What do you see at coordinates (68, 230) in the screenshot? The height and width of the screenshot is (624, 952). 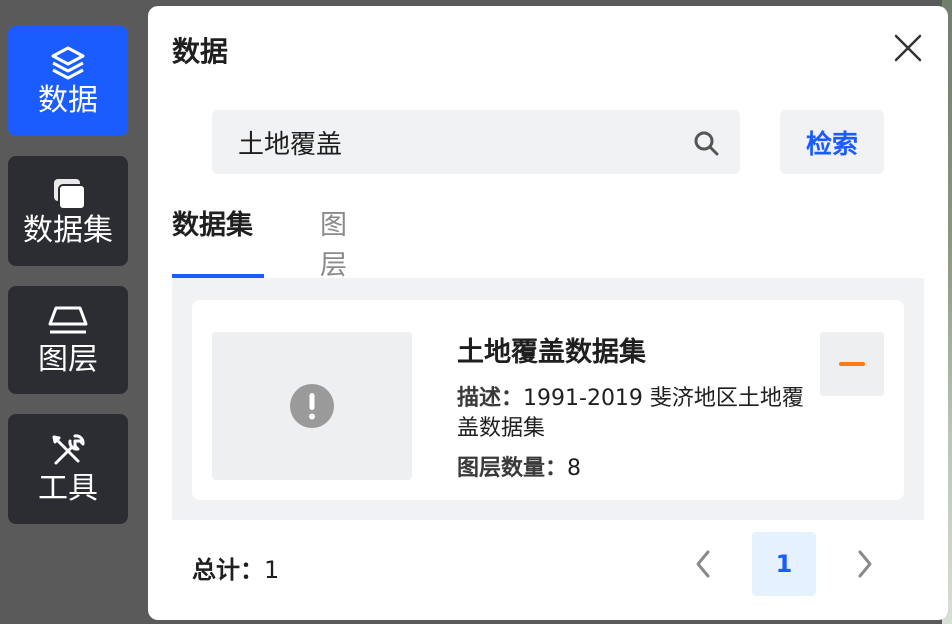 I see `sidebar-item-label: 数据集` at bounding box center [68, 230].